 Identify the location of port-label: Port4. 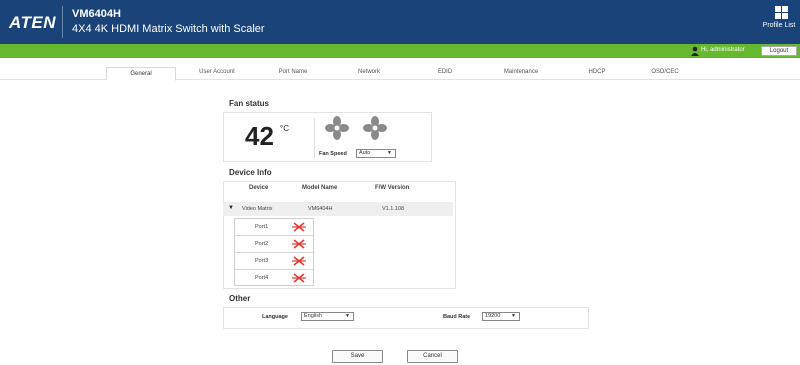
(262, 278).